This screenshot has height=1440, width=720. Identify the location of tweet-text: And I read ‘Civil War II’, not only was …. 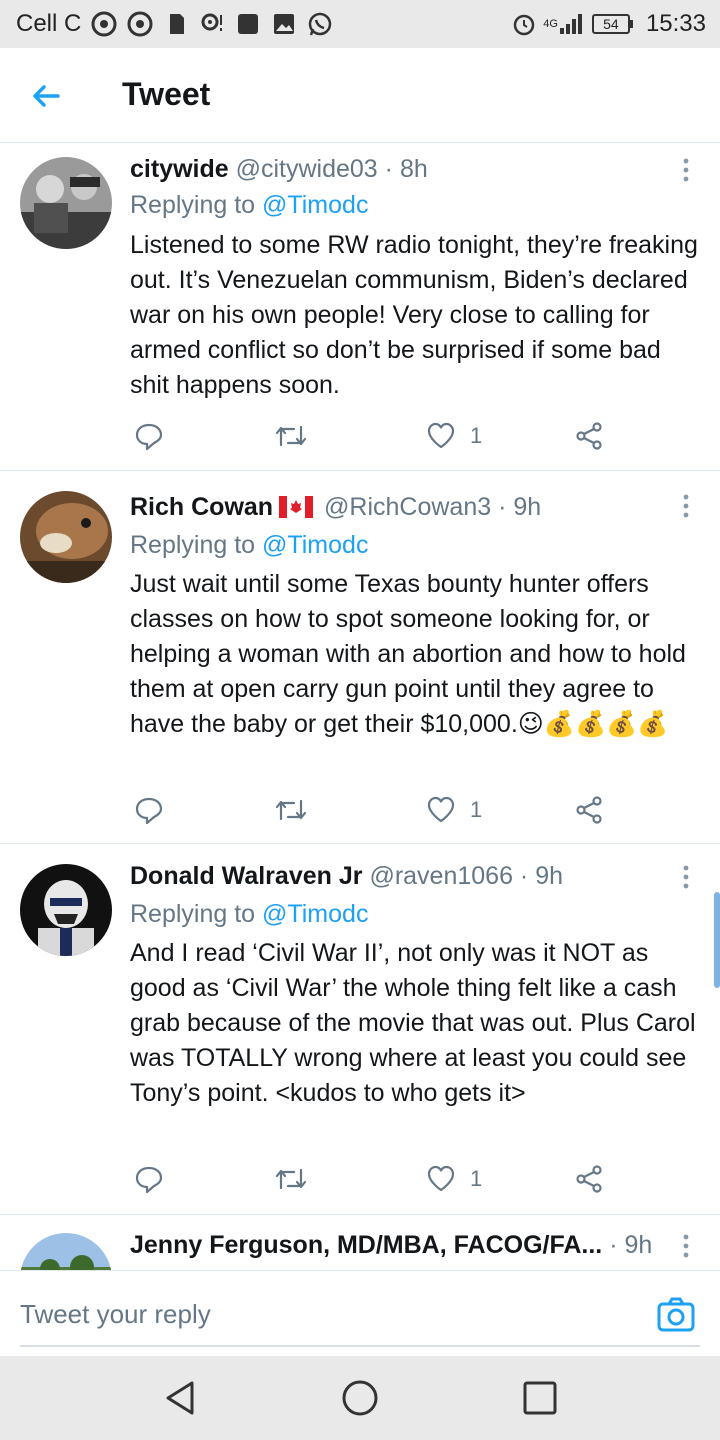
(413, 1023).